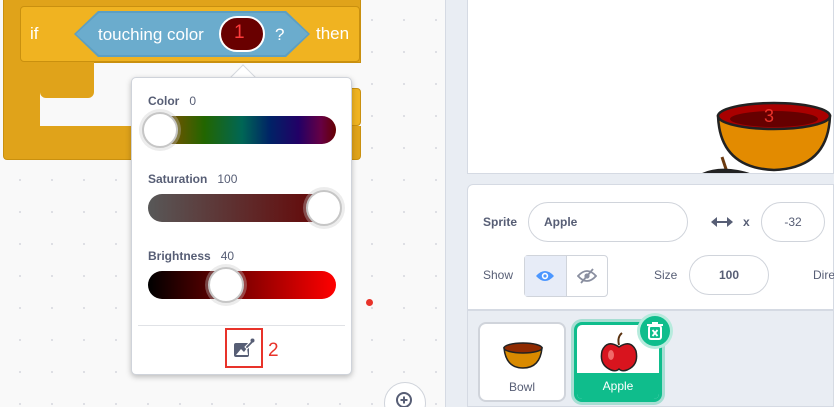 The image size is (834, 407). Describe the element at coordinates (650, 247) in the screenshot. I see `sprite-info-panel: Sprite Apple x -32 Show Size 100 Dire` at that location.